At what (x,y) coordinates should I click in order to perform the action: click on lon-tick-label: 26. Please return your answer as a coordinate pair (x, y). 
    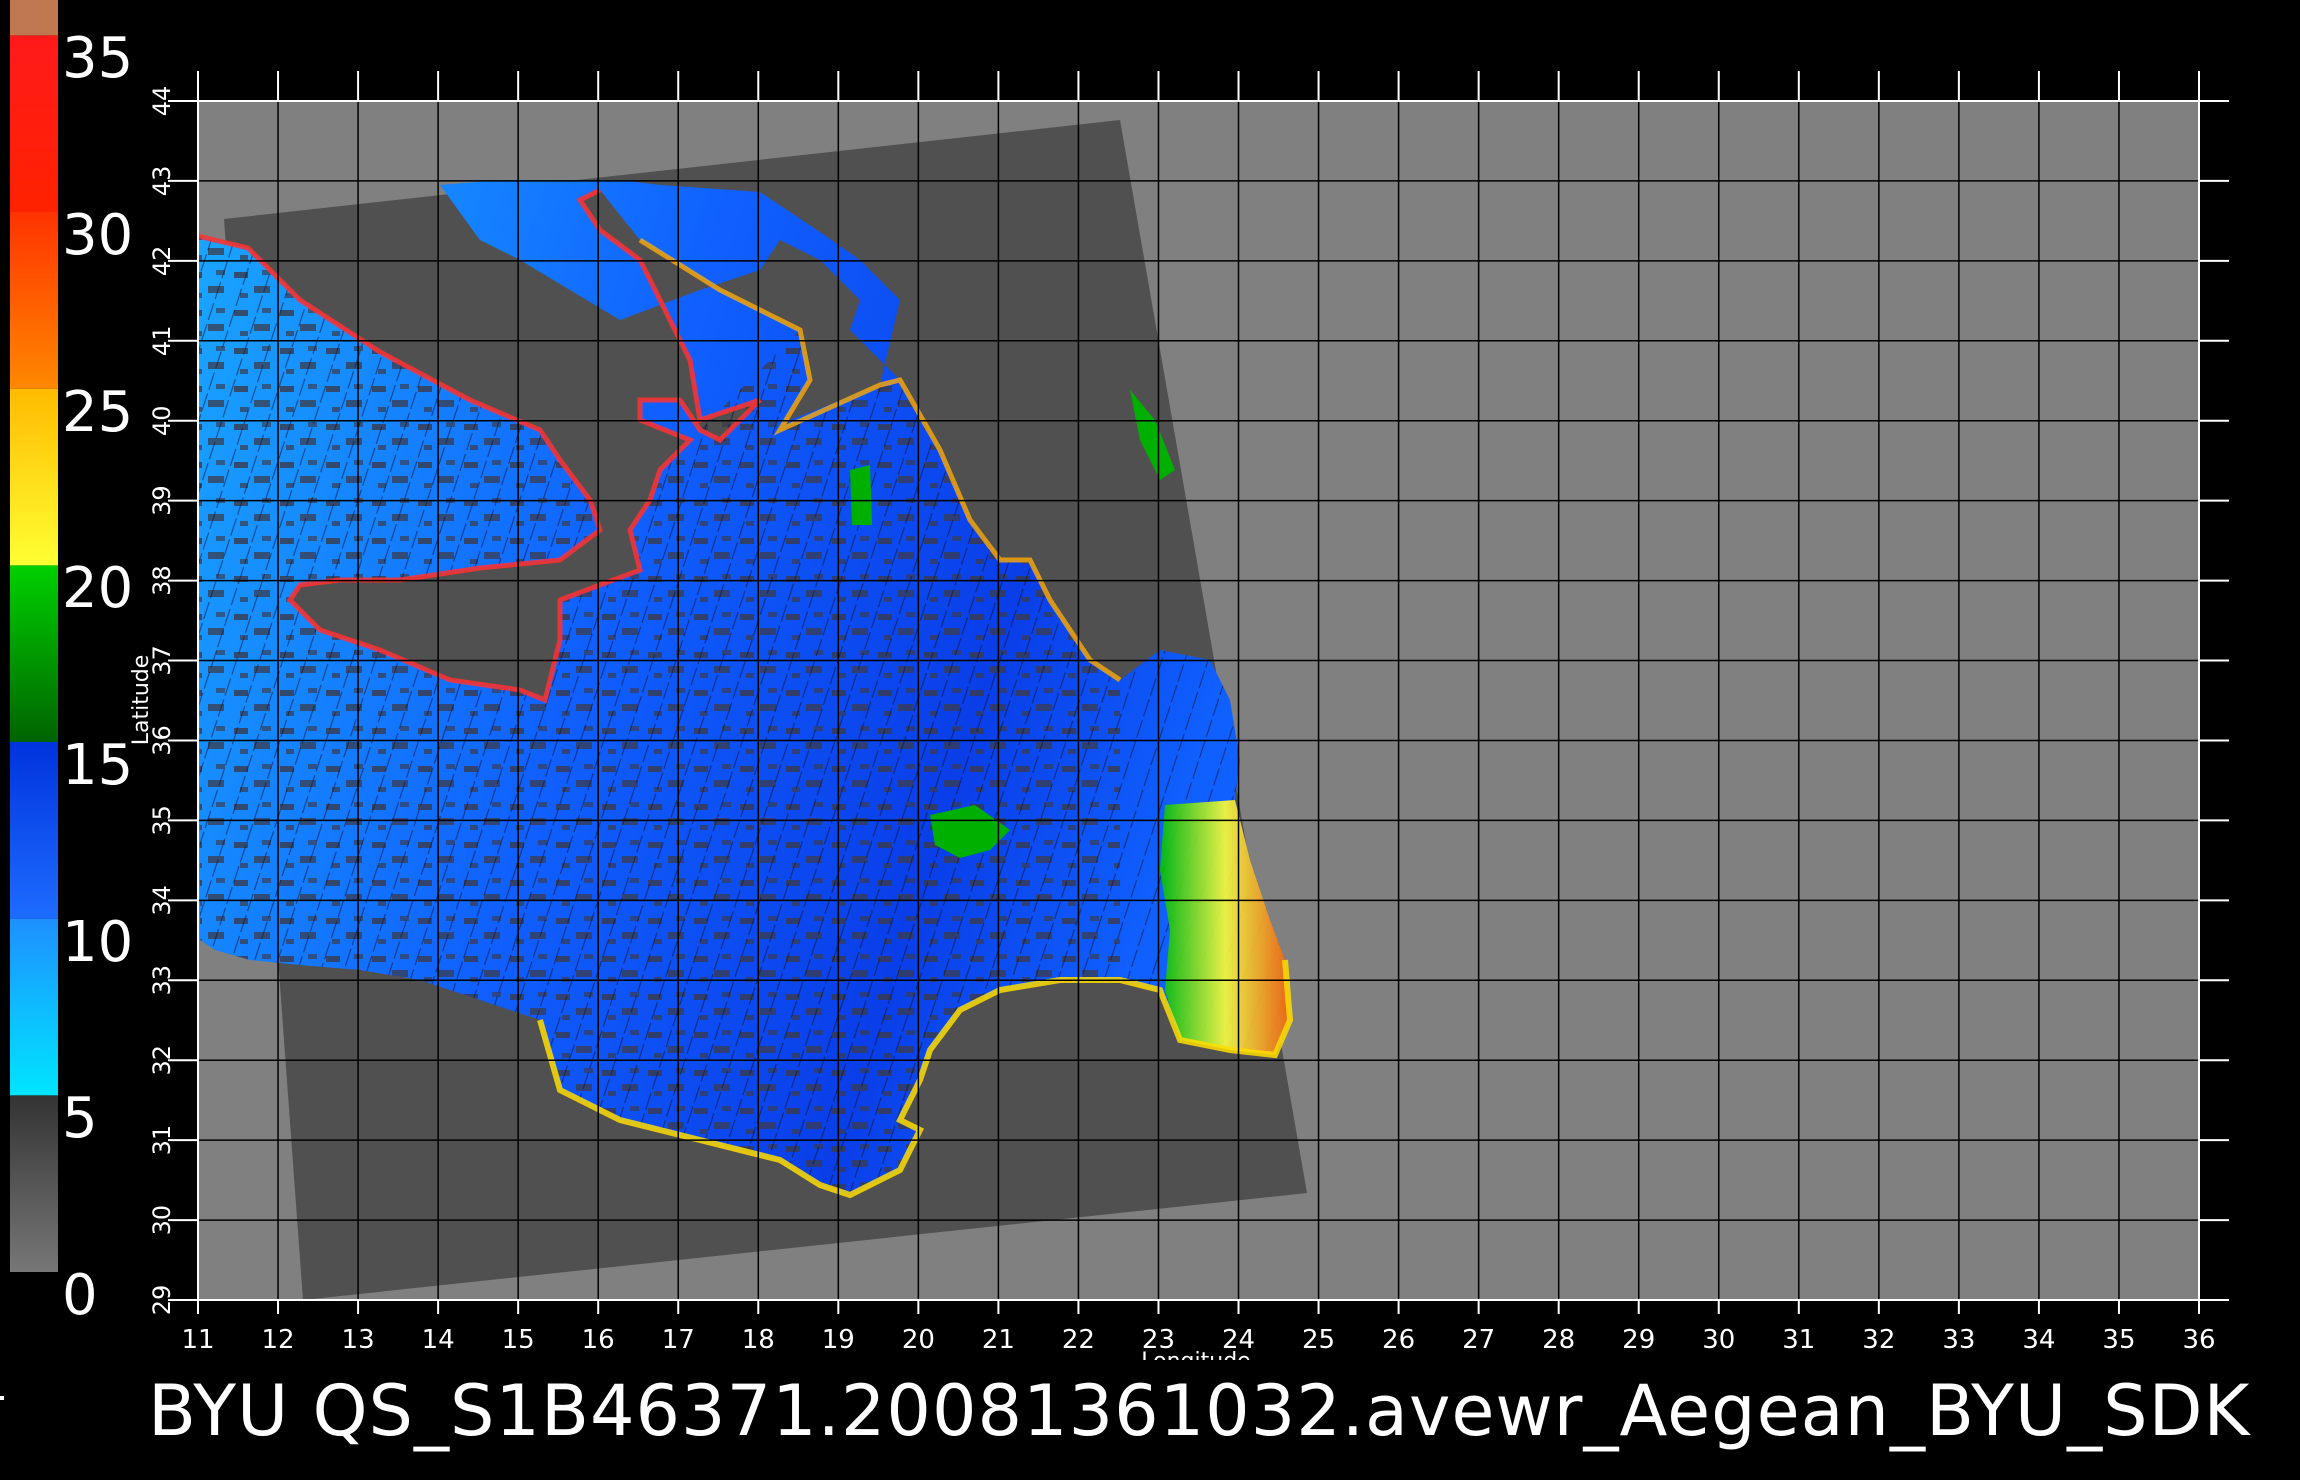
    Looking at the image, I should click on (1398, 1340).